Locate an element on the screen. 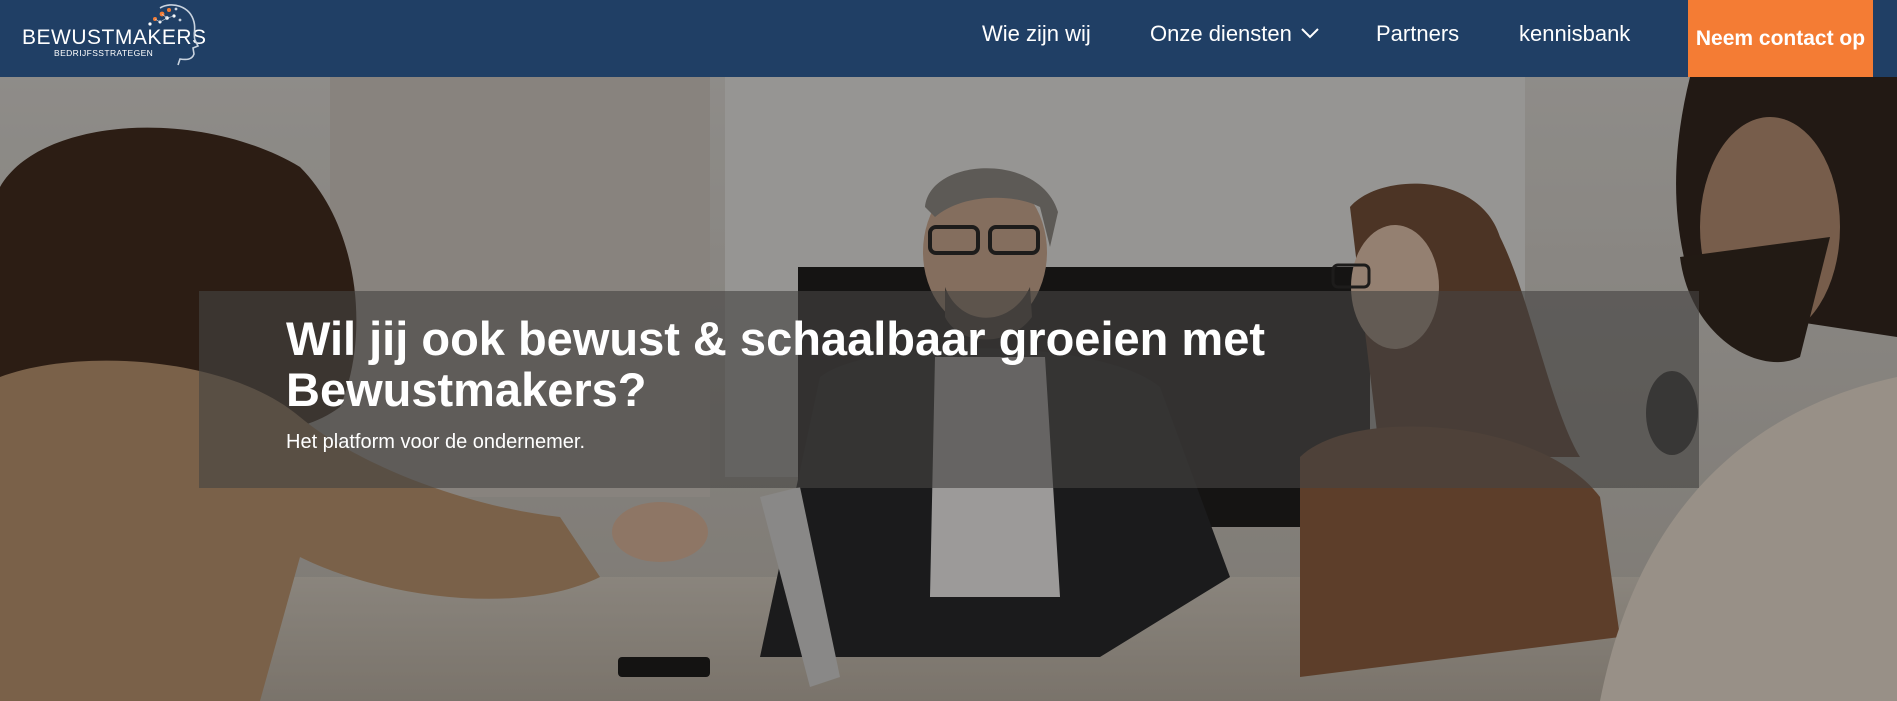 This screenshot has height=701, width=1897. brand-logo: BEWUSTMAKERS BEDRIJFSSTRATEGEN is located at coordinates (113, 35).